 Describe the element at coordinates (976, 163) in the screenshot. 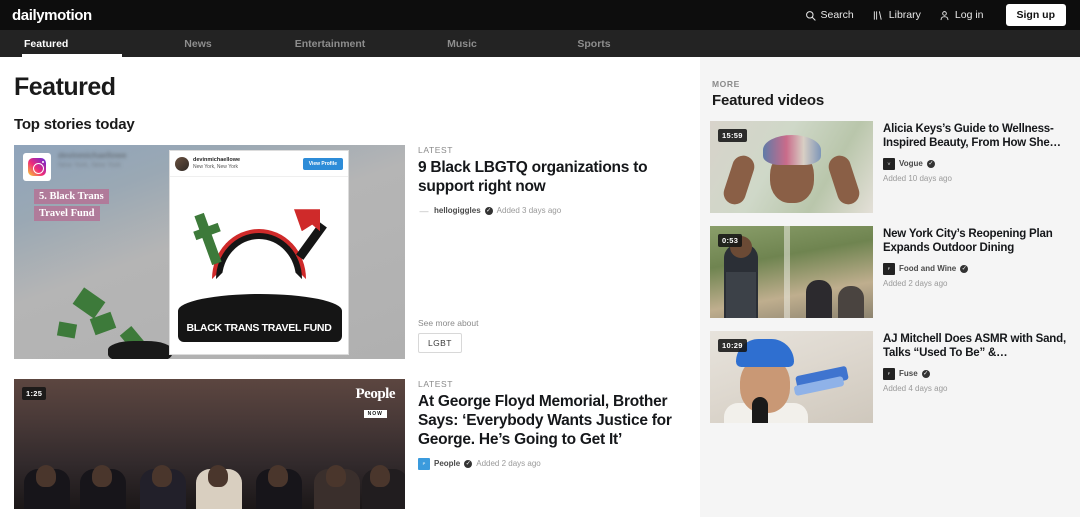

I see `video-meta: V Vogue ✓` at that location.